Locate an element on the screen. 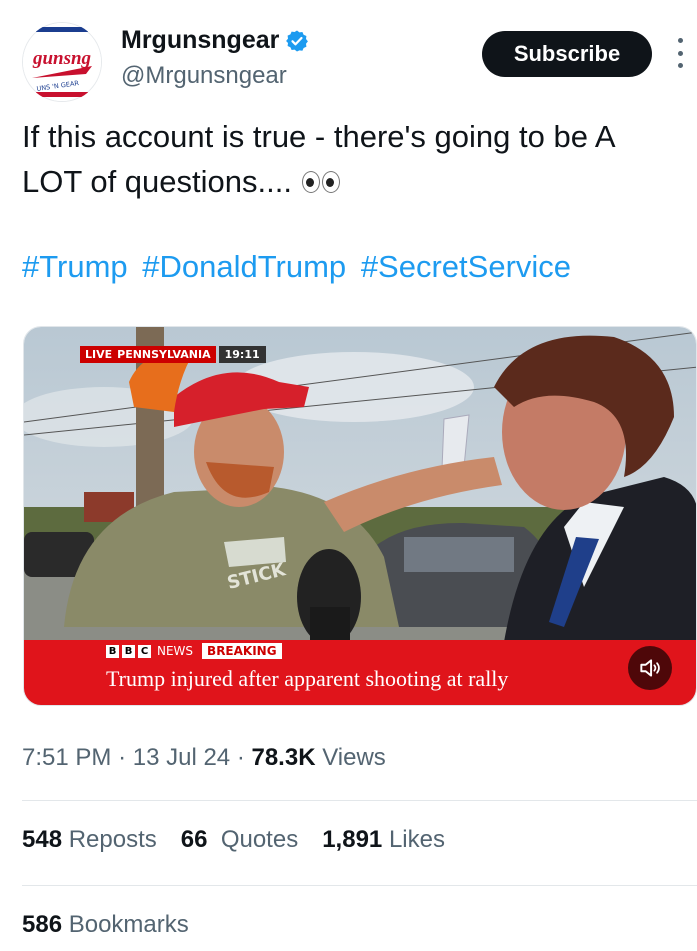  eyes-emoji-icon is located at coordinates (320, 181).